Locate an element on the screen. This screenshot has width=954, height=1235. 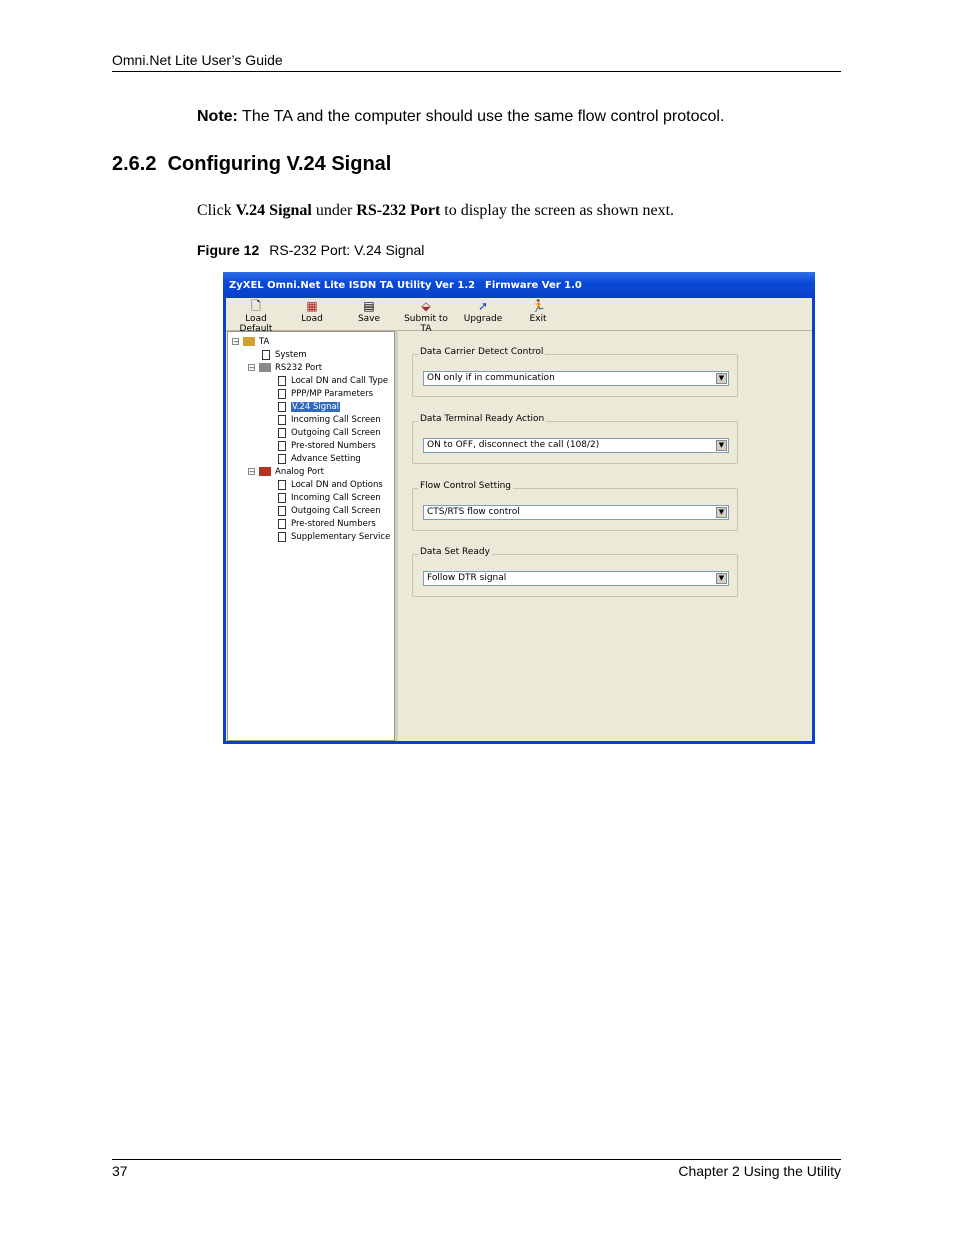
tree-node-ta: − TA is located at coordinates (250, 342).